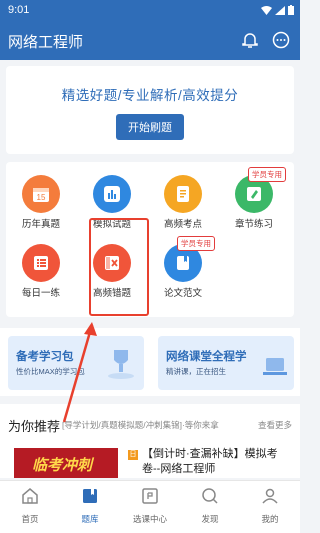  What do you see at coordinates (183, 267) in the screenshot?
I see `tile-essay-samples: 学员专用 论文范文` at bounding box center [183, 267].